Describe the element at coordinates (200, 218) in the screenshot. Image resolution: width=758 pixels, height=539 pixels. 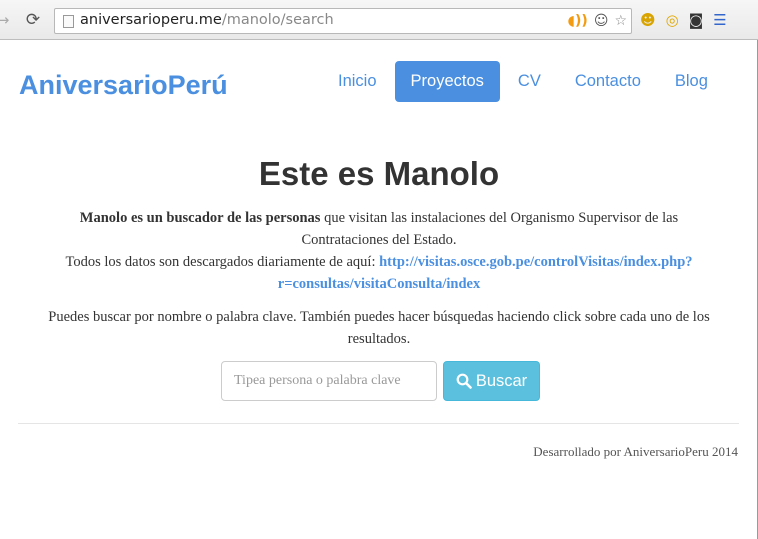
I see `intro-bold: Manolo es un buscador de las personas` at that location.